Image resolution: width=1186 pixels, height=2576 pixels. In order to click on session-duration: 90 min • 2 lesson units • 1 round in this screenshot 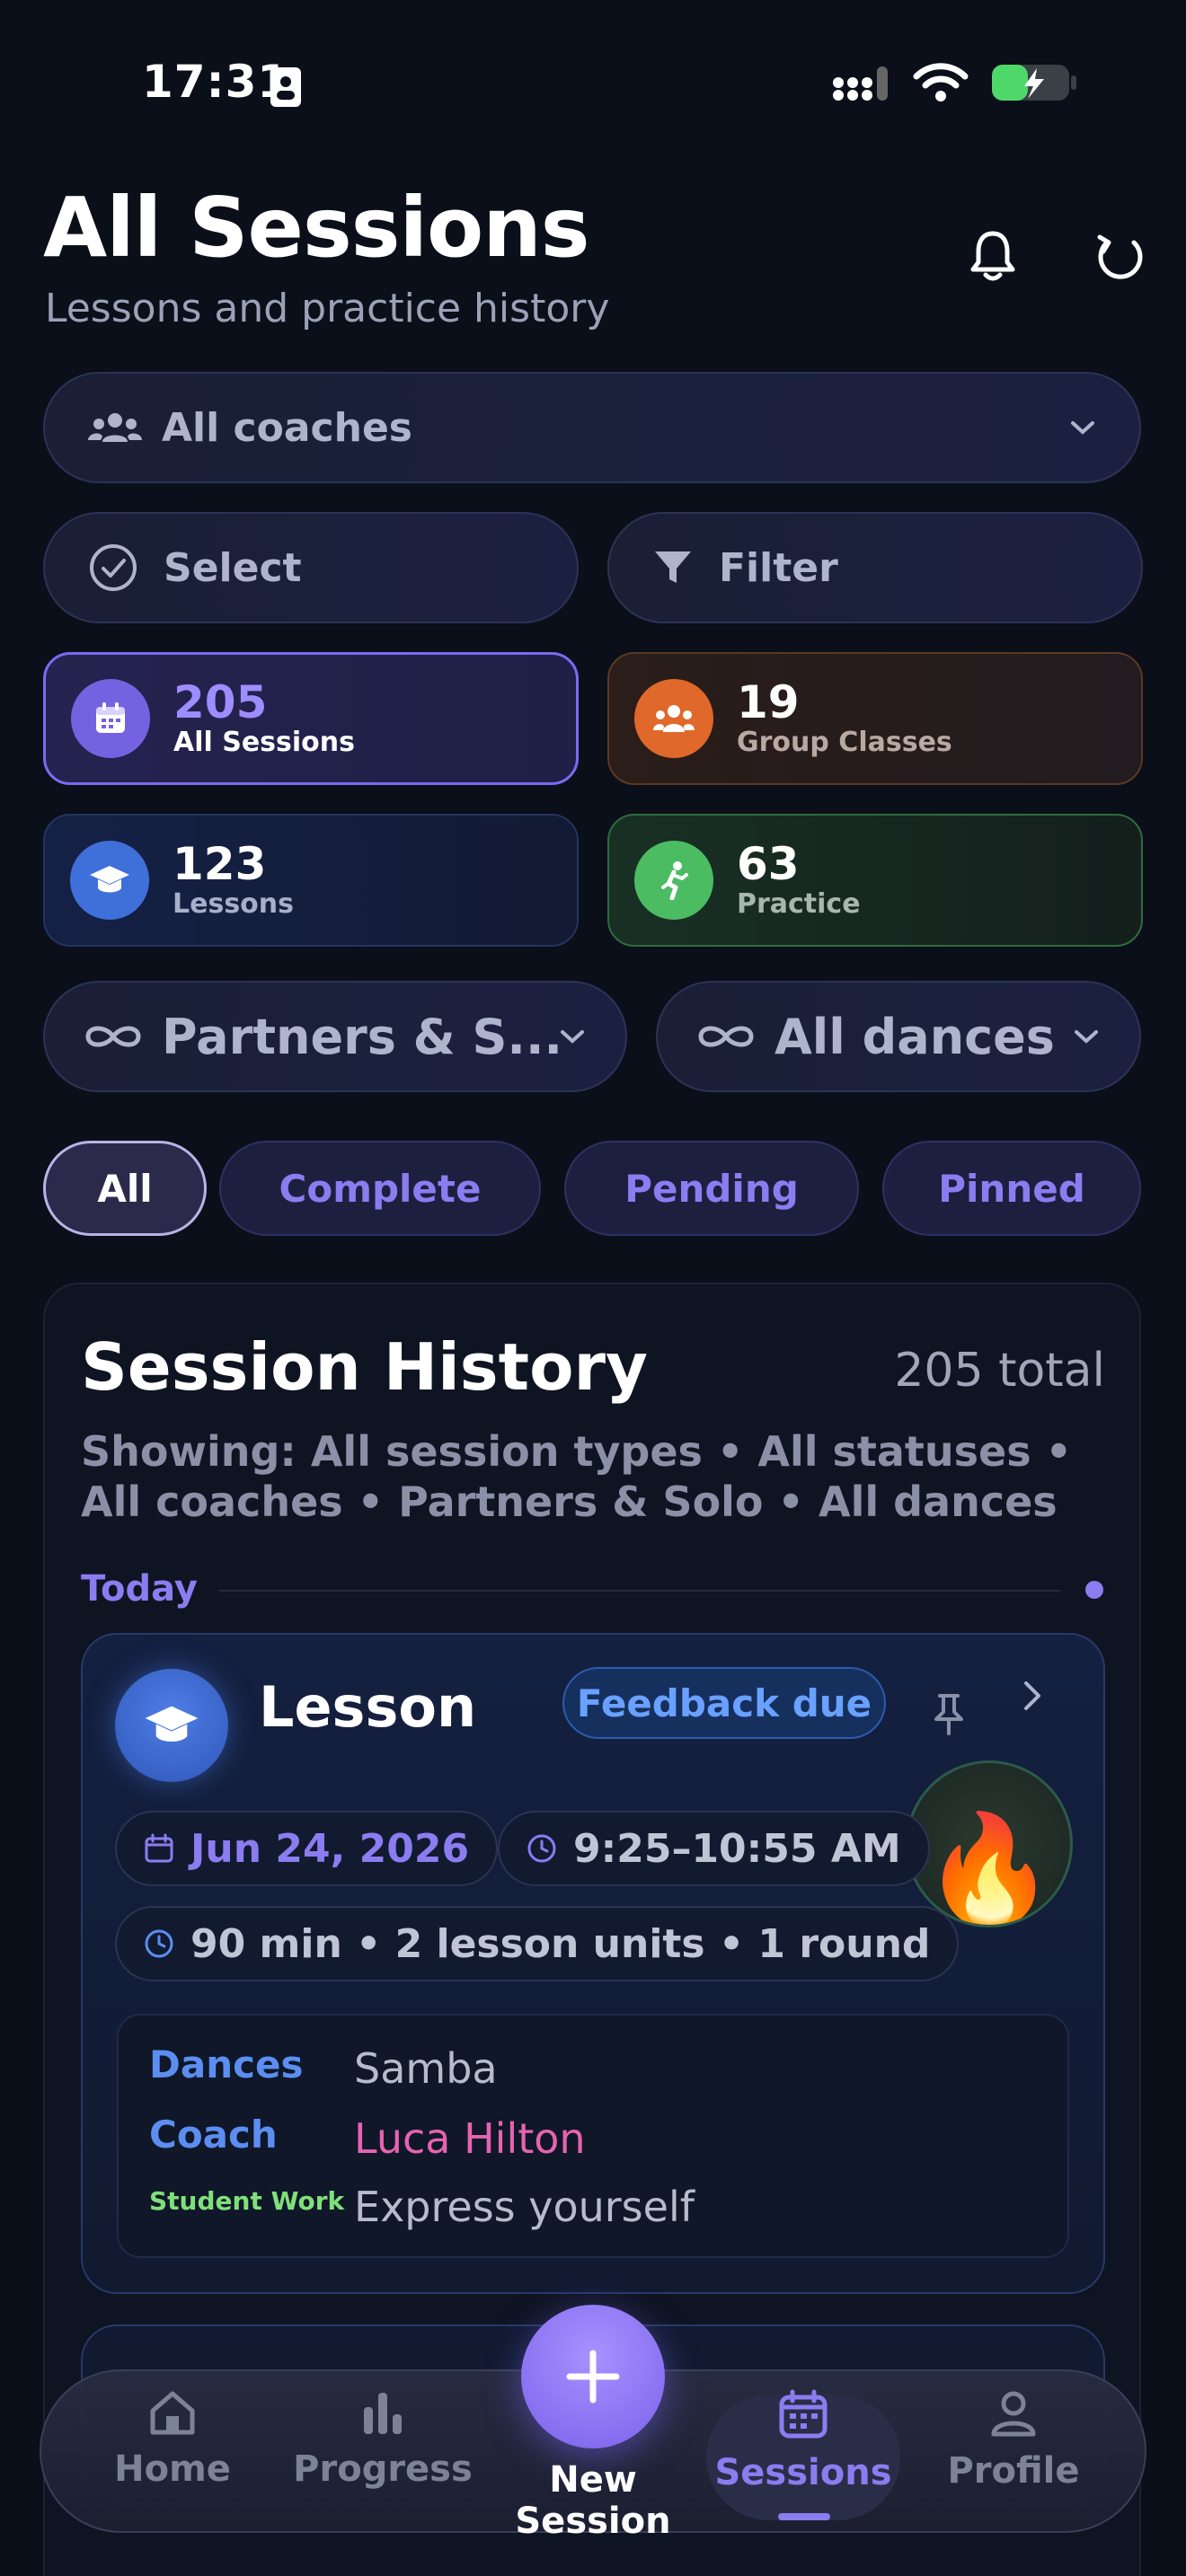, I will do `click(560, 1944)`.